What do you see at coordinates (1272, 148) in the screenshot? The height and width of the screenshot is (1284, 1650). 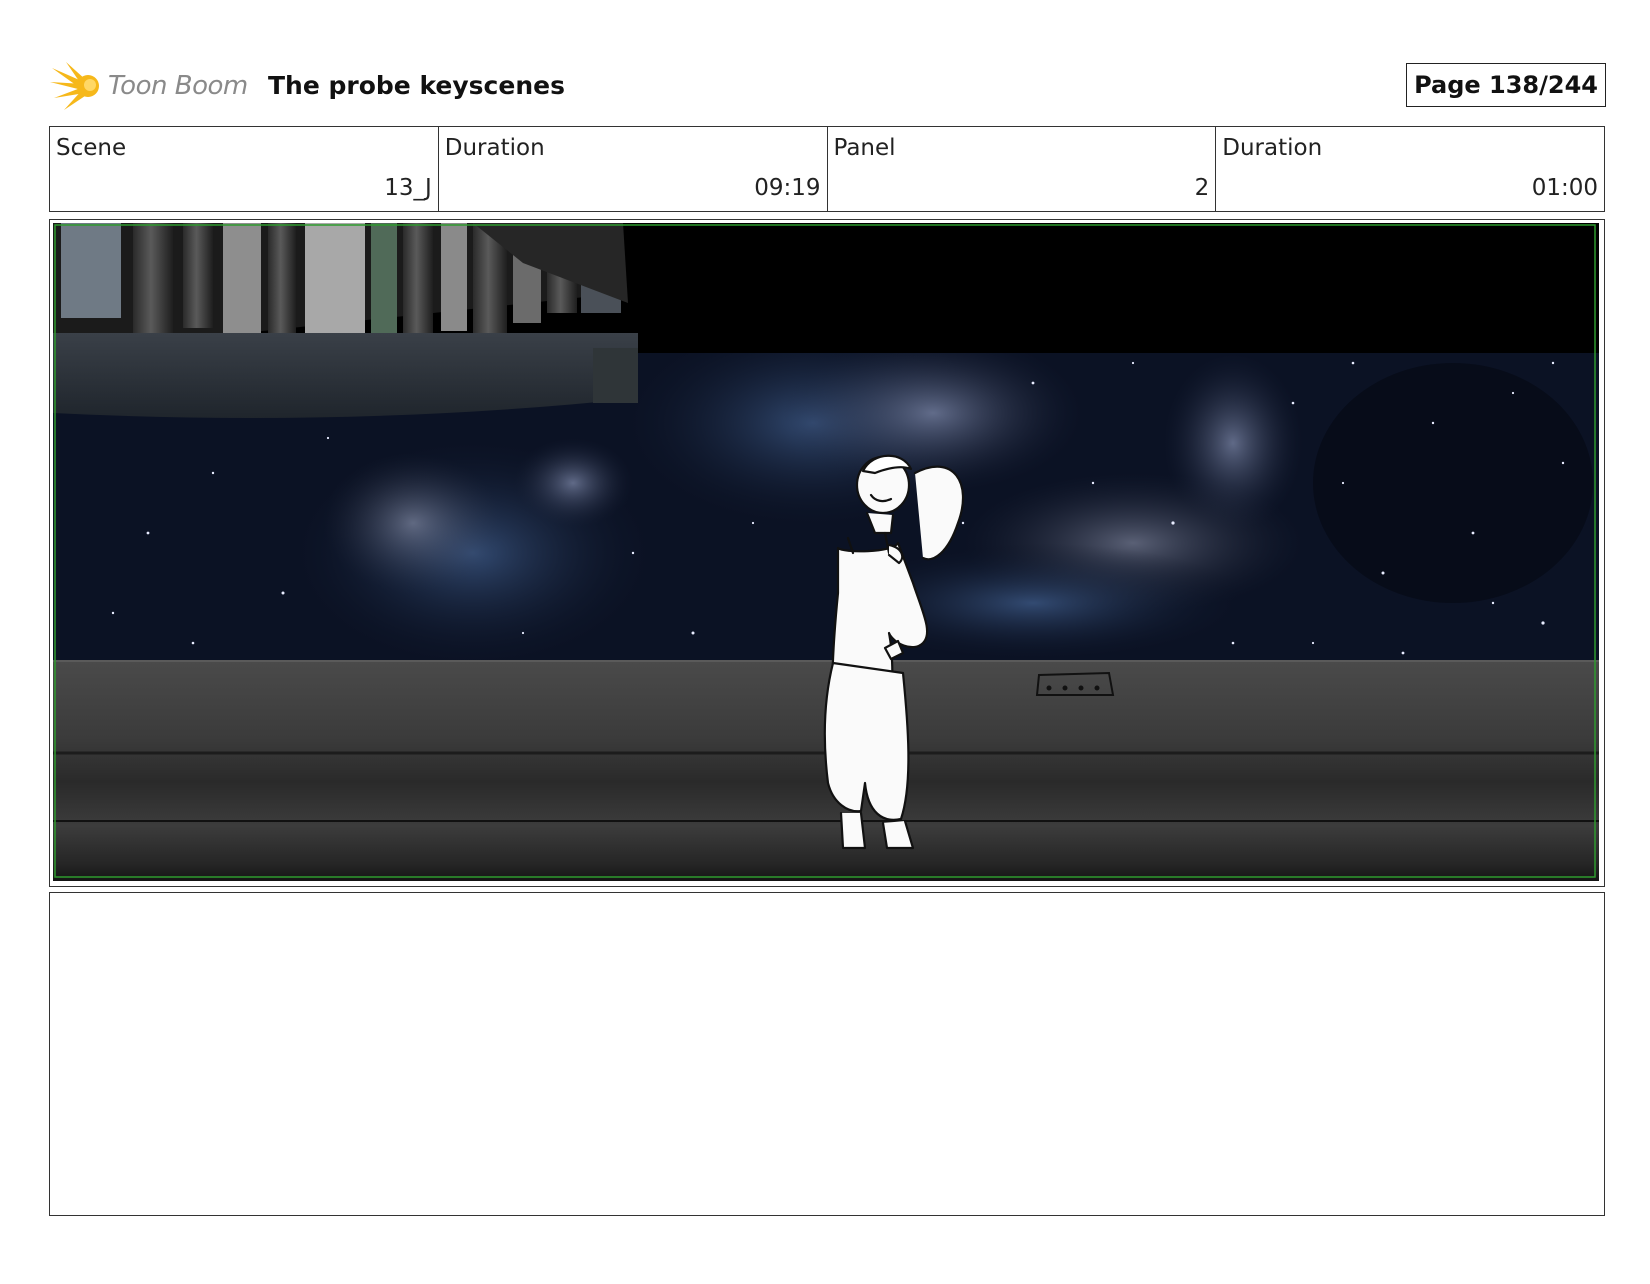 I see `panel-duration-label: Duration` at bounding box center [1272, 148].